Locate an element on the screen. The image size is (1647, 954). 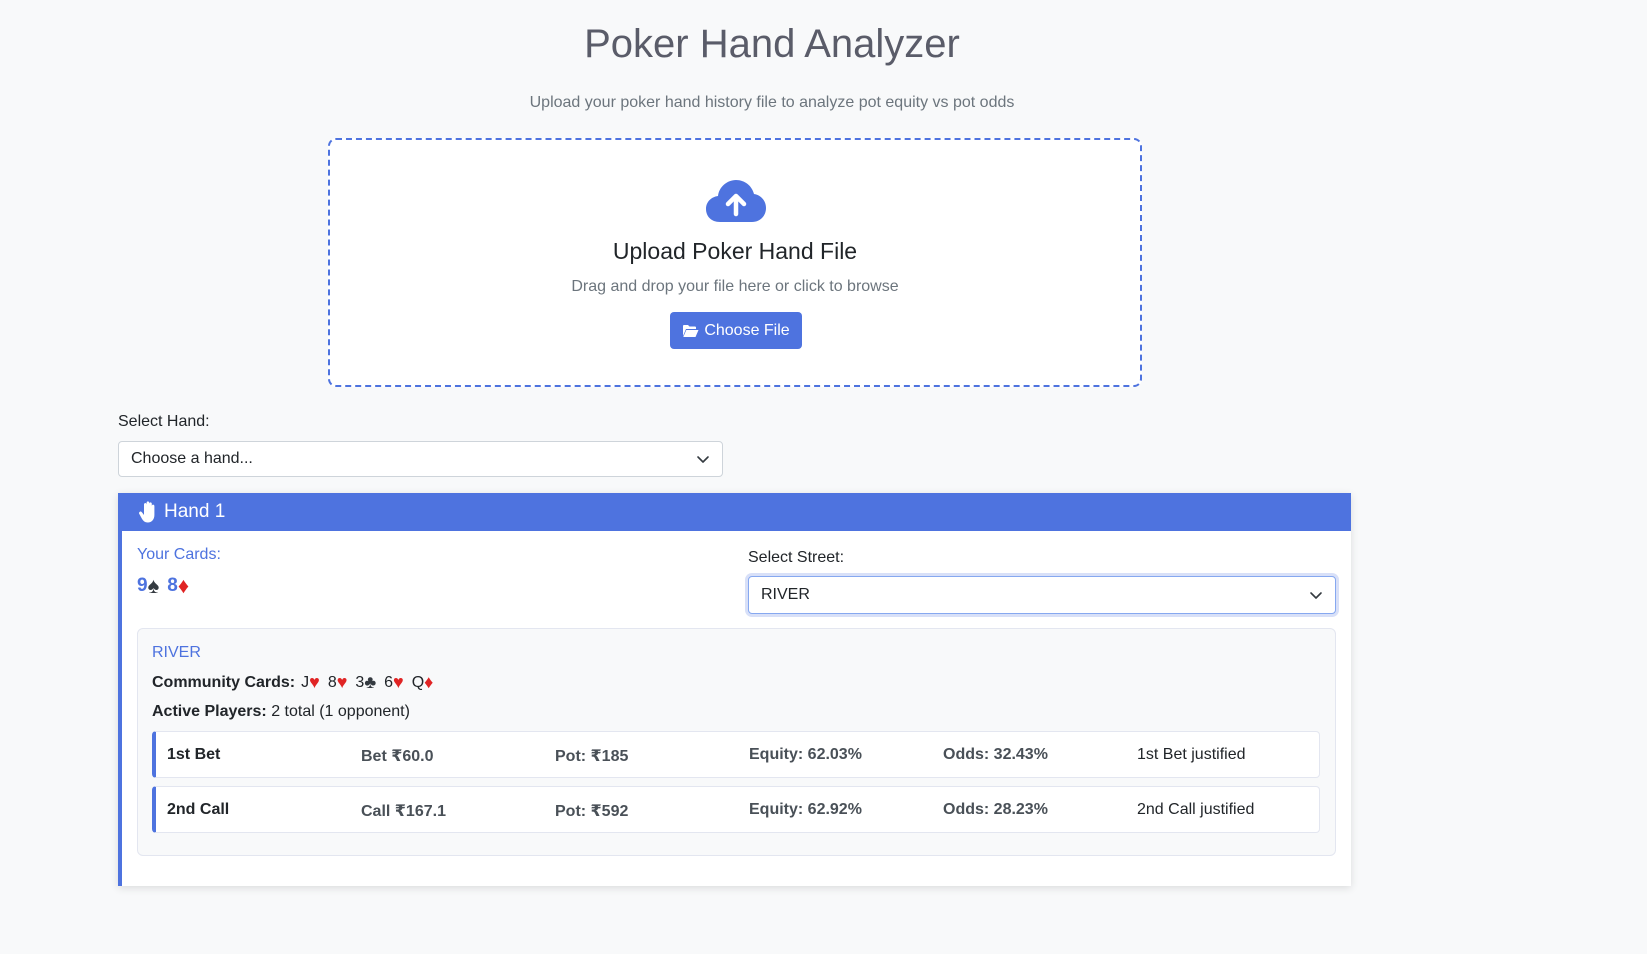
action-equity: Equity: 62.92% is located at coordinates (805, 809).